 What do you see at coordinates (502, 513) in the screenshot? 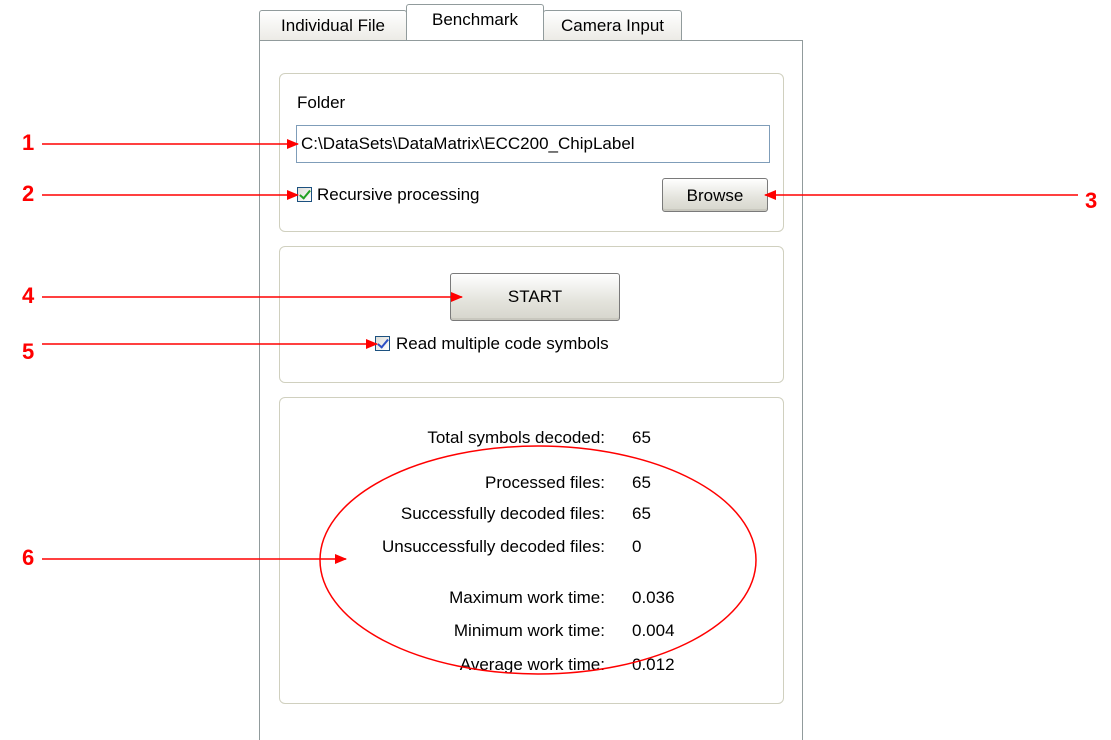
I see `stat-label-successful-files: Successfully decoded files:` at bounding box center [502, 513].